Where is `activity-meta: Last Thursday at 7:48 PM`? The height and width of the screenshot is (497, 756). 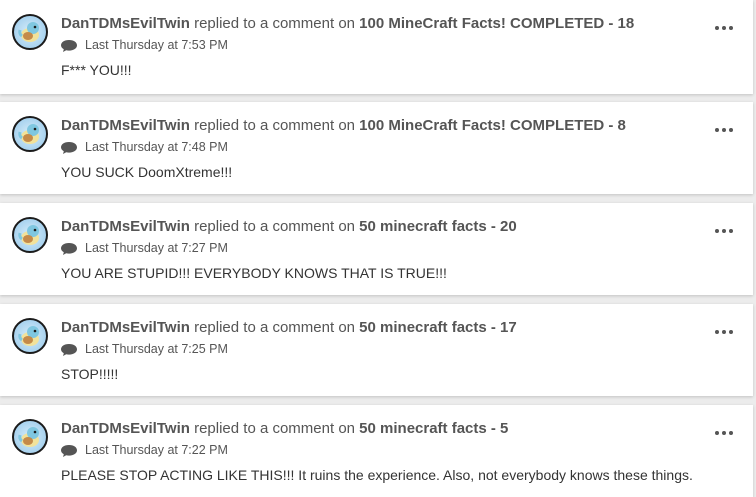 activity-meta: Last Thursday at 7:48 PM is located at coordinates (144, 147).